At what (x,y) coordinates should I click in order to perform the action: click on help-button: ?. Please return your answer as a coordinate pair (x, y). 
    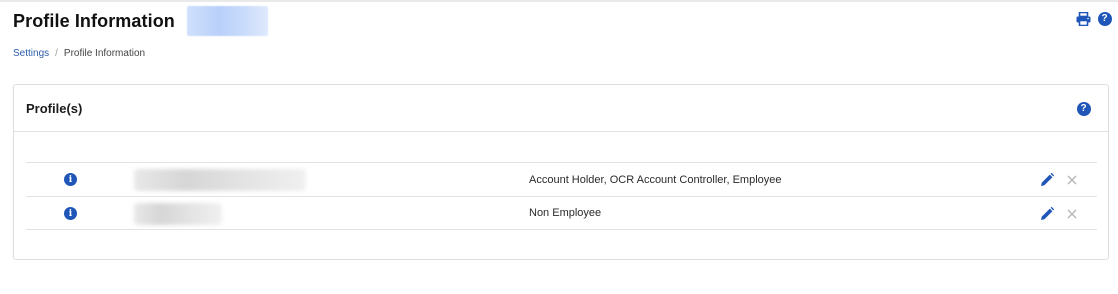
    Looking at the image, I should click on (1104, 18).